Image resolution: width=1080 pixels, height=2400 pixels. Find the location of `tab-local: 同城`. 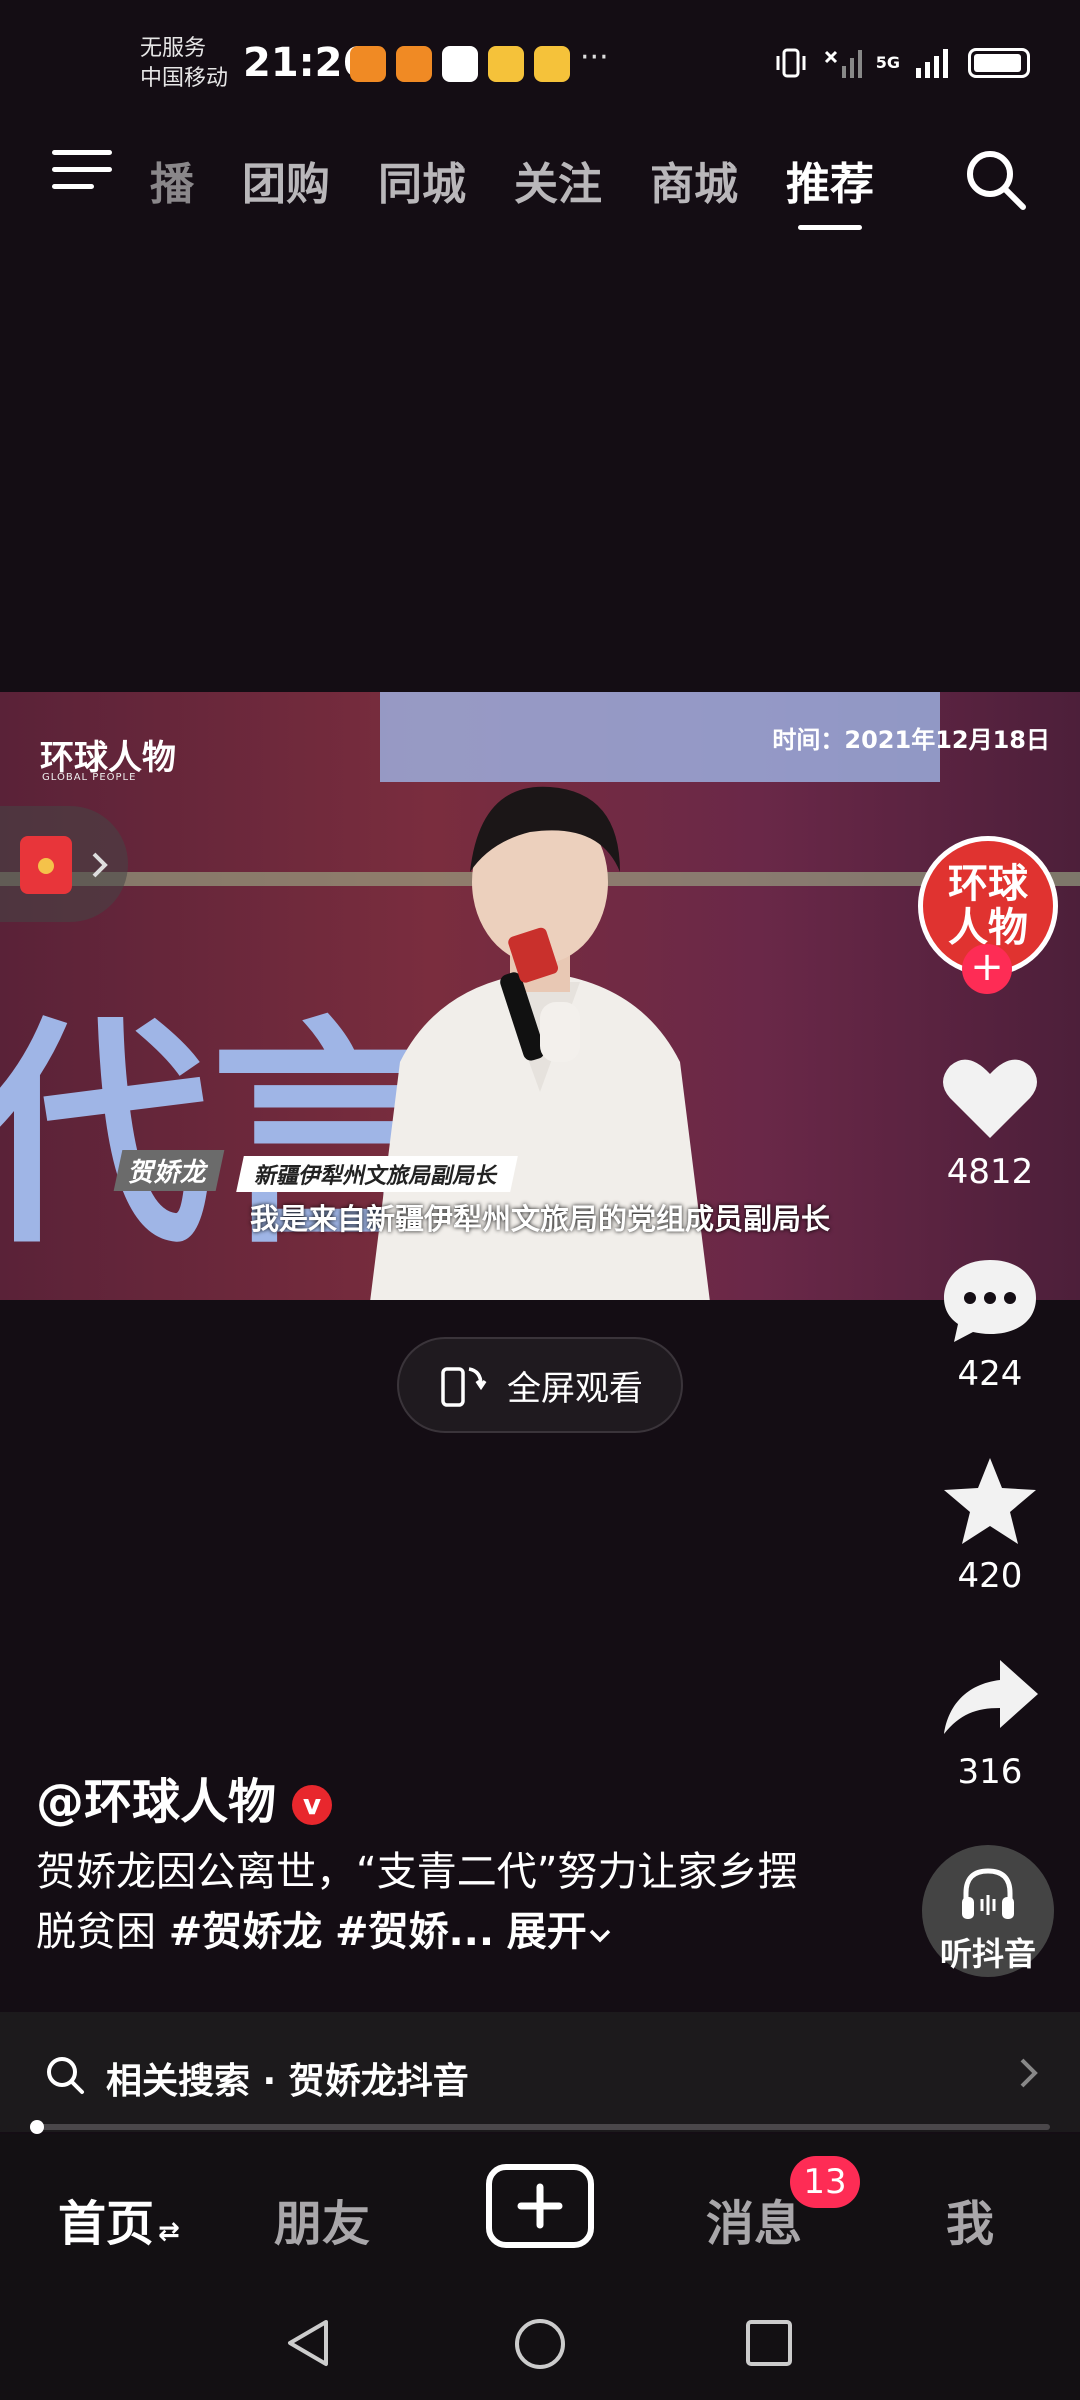

tab-local: 同城 is located at coordinates (422, 180).